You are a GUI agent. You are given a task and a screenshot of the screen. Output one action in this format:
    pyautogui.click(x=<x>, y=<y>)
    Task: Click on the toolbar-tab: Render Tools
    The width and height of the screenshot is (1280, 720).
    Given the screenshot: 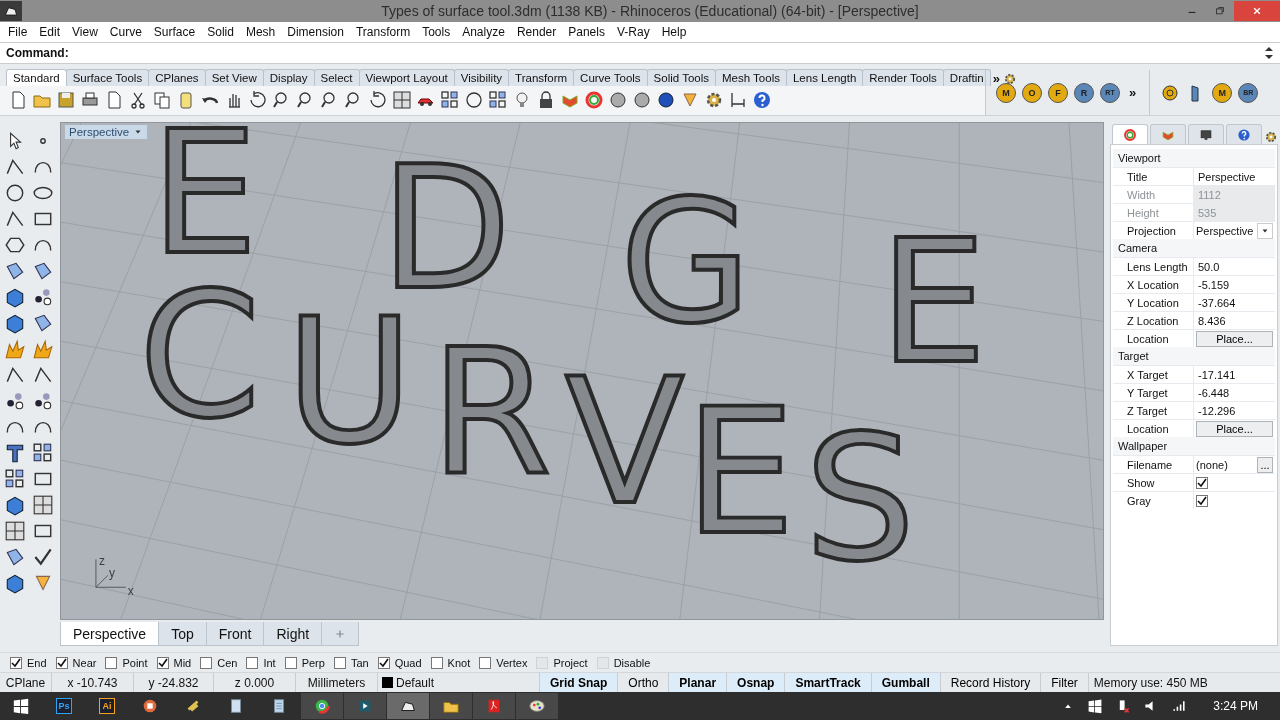 What is the action you would take?
    pyautogui.click(x=903, y=77)
    